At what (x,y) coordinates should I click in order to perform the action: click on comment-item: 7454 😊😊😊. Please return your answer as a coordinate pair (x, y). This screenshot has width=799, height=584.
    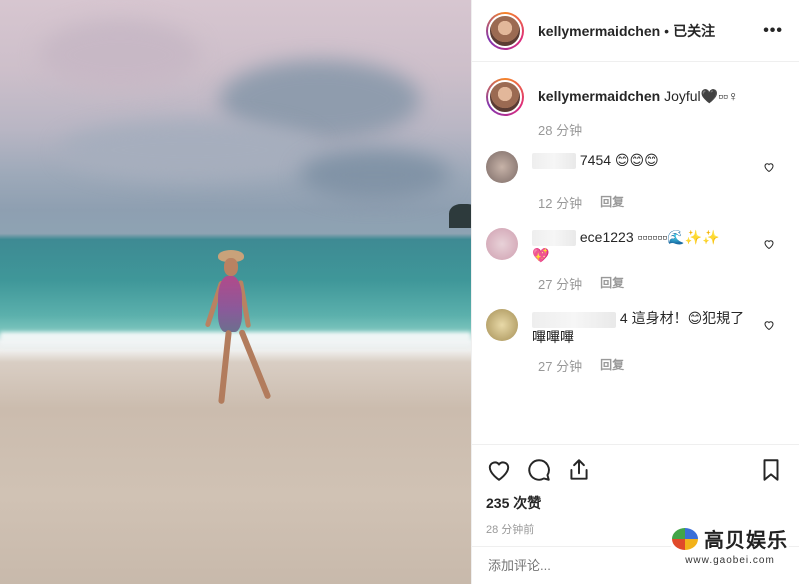
    Looking at the image, I should click on (634, 167).